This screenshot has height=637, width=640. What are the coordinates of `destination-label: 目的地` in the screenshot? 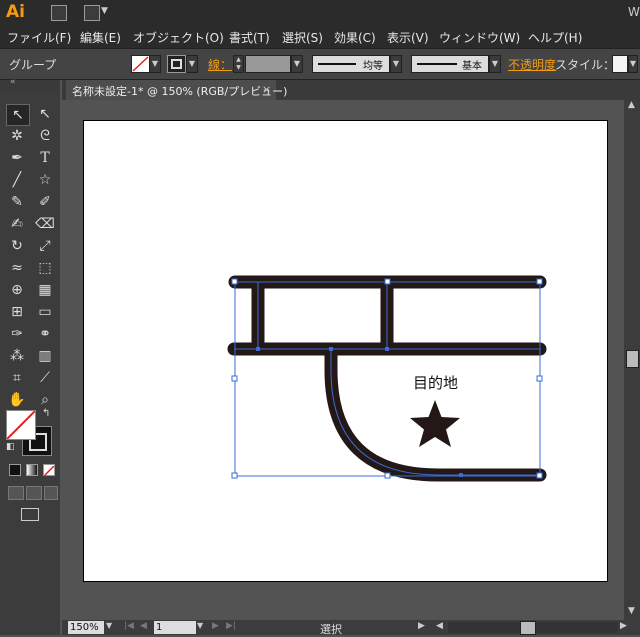 It's located at (435, 382).